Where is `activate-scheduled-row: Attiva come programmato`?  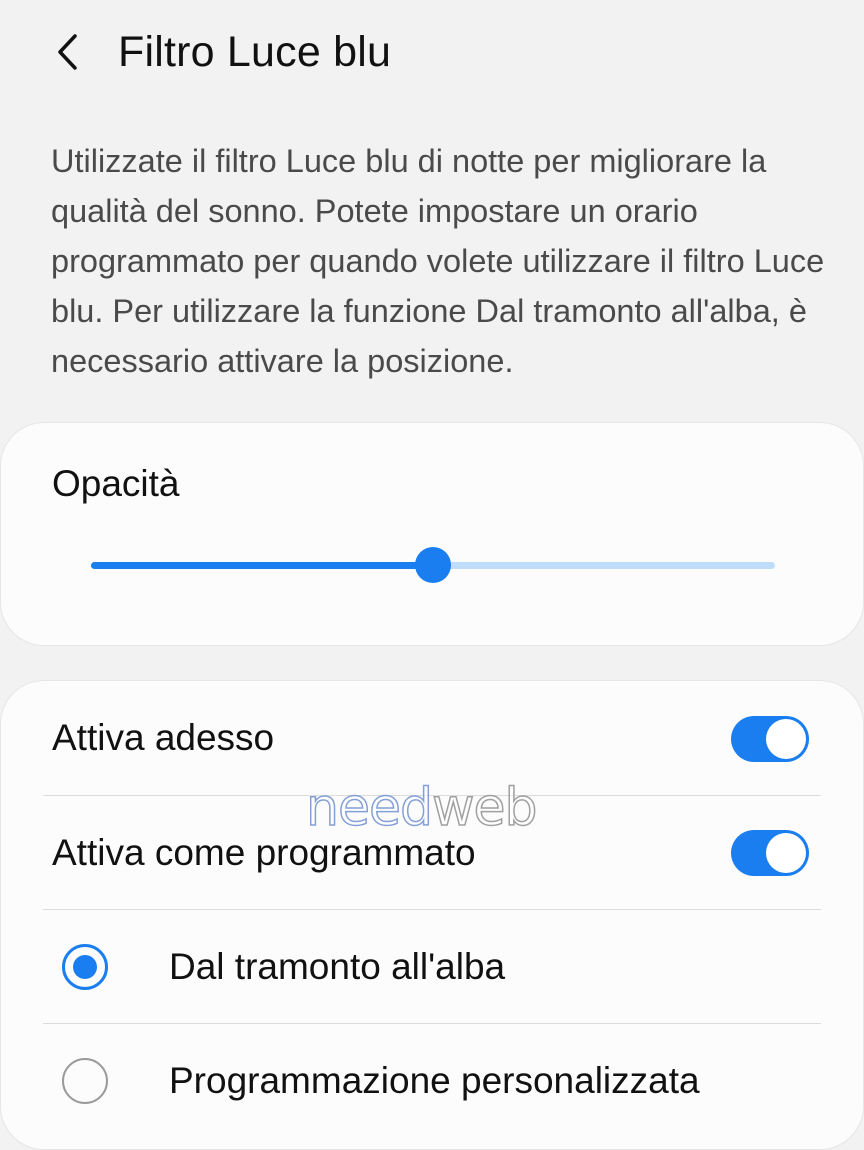
activate-scheduled-row: Attiva come programmato is located at coordinates (432, 853).